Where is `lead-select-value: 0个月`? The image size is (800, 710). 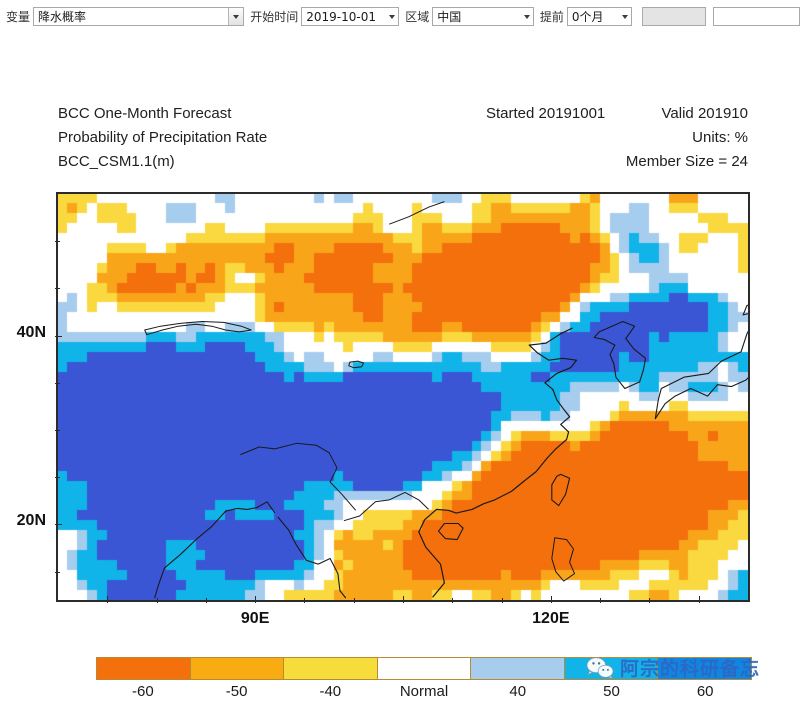
lead-select-value: 0个月 is located at coordinates (587, 17).